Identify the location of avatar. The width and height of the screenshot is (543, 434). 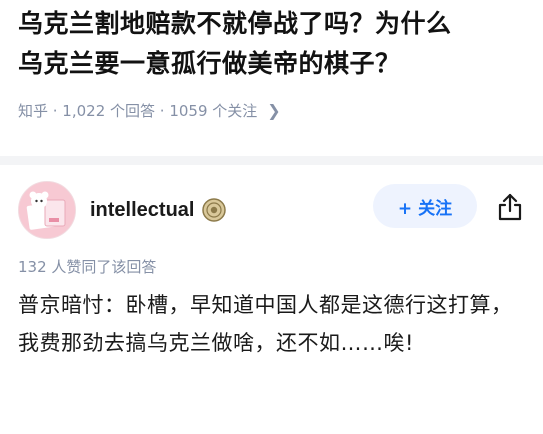
(47, 210).